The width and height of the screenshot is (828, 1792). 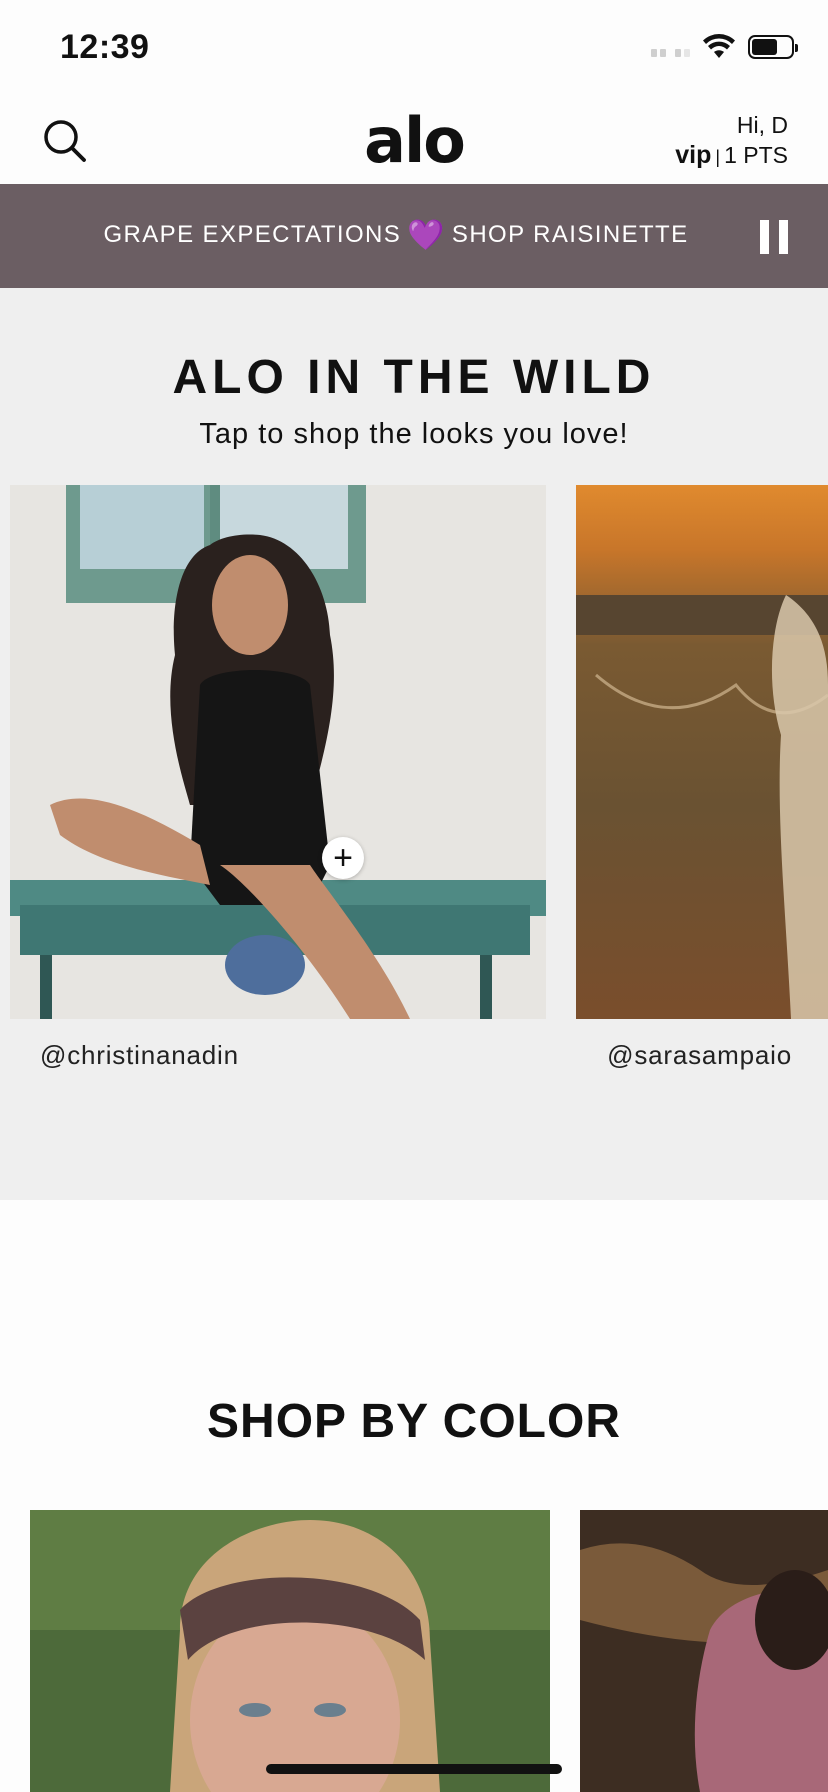 I want to click on shop-by-color-title: SHOP BY COLOR, so click(x=414, y=1421).